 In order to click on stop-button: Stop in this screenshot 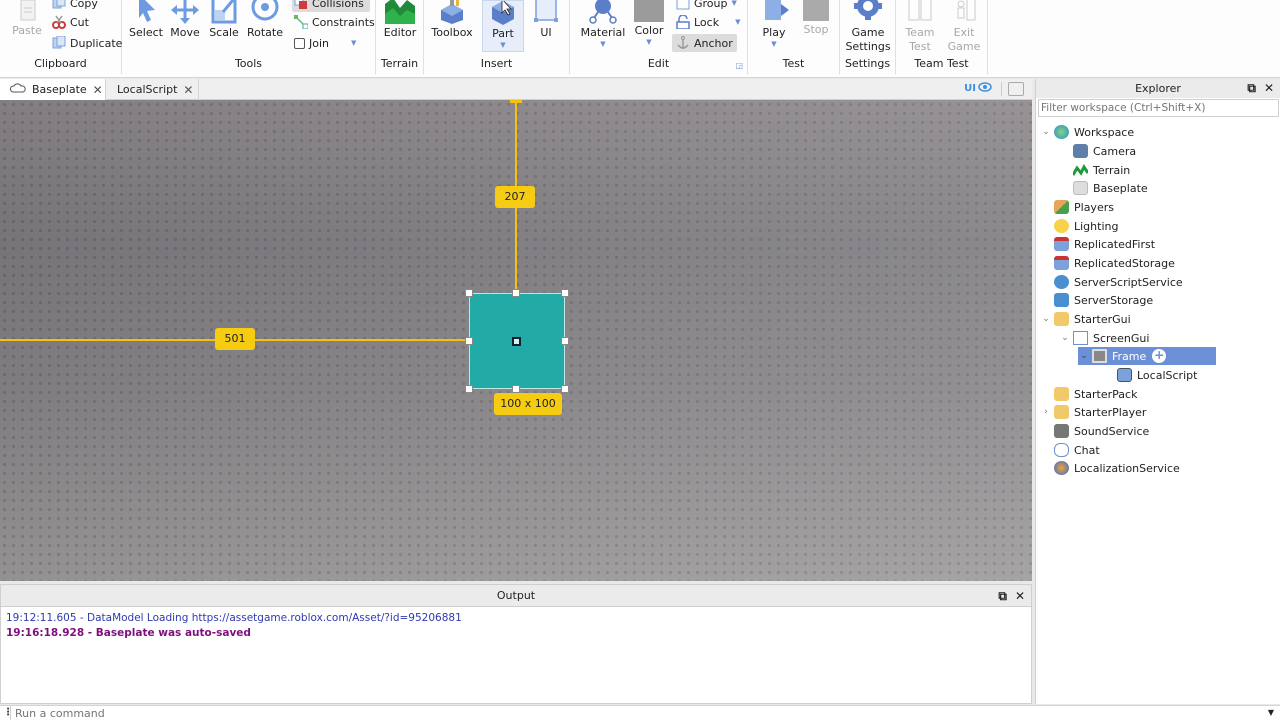, I will do `click(816, 18)`.